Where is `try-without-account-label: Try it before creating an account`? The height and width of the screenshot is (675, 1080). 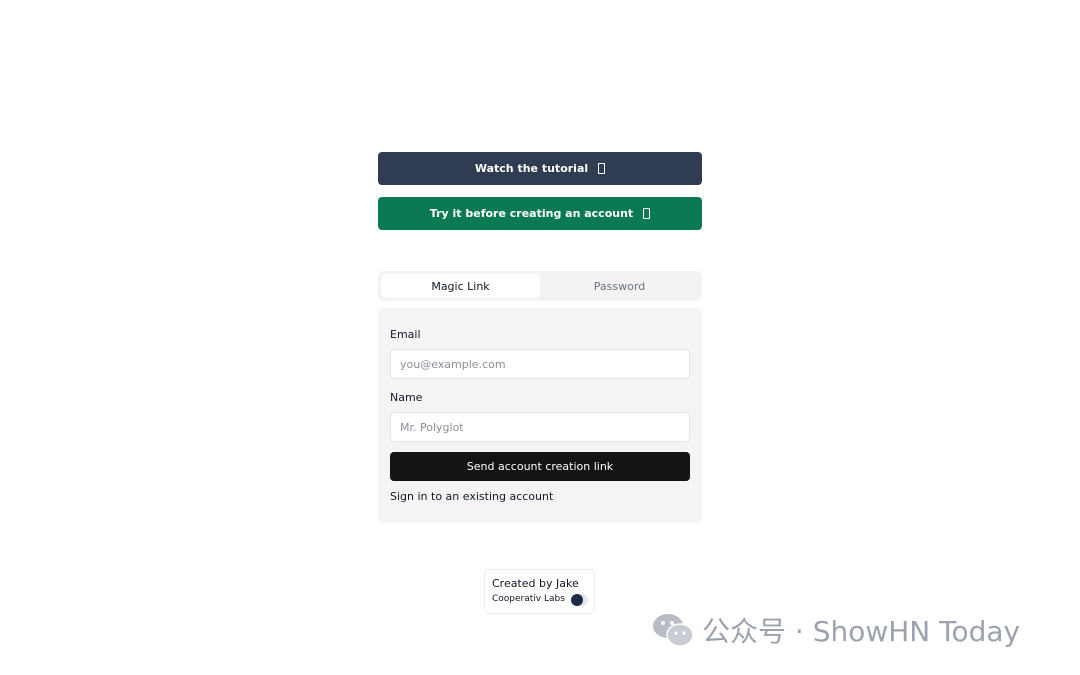 try-without-account-label: Try it before creating an account is located at coordinates (531, 213).